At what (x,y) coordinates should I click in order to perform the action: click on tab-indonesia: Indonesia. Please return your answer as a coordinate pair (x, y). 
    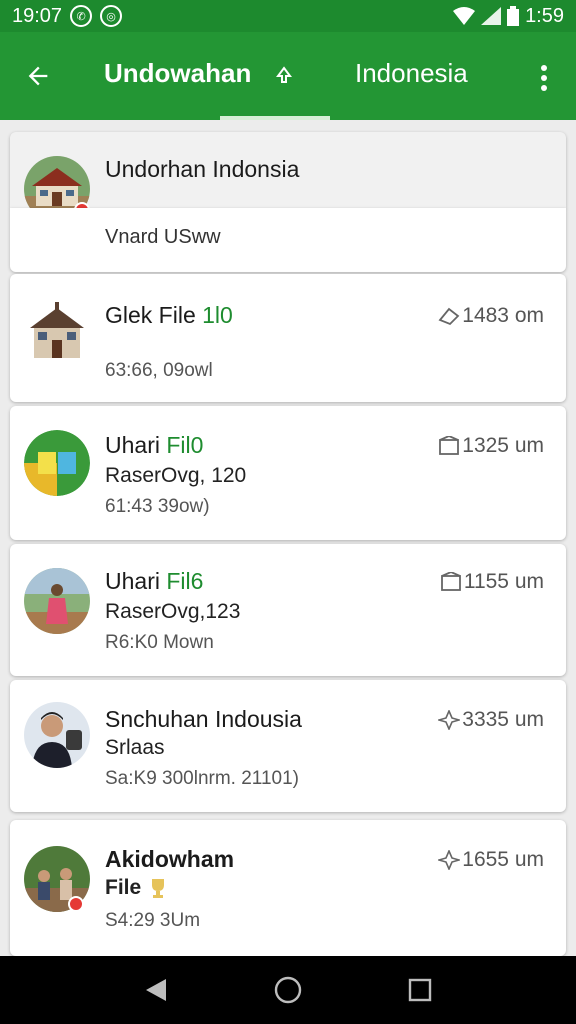
    Looking at the image, I should click on (411, 73).